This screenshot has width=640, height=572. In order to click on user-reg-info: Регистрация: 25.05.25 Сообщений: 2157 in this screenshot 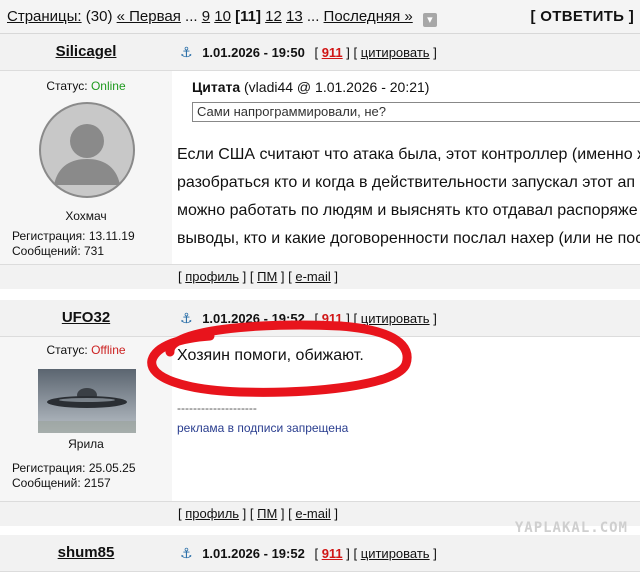, I will do `click(74, 475)`.